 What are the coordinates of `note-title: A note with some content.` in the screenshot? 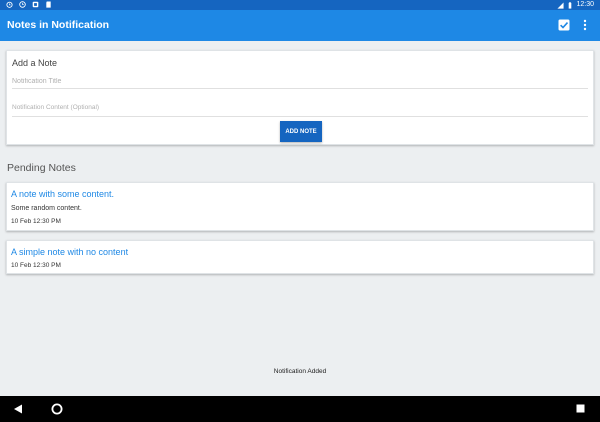 It's located at (63, 194).